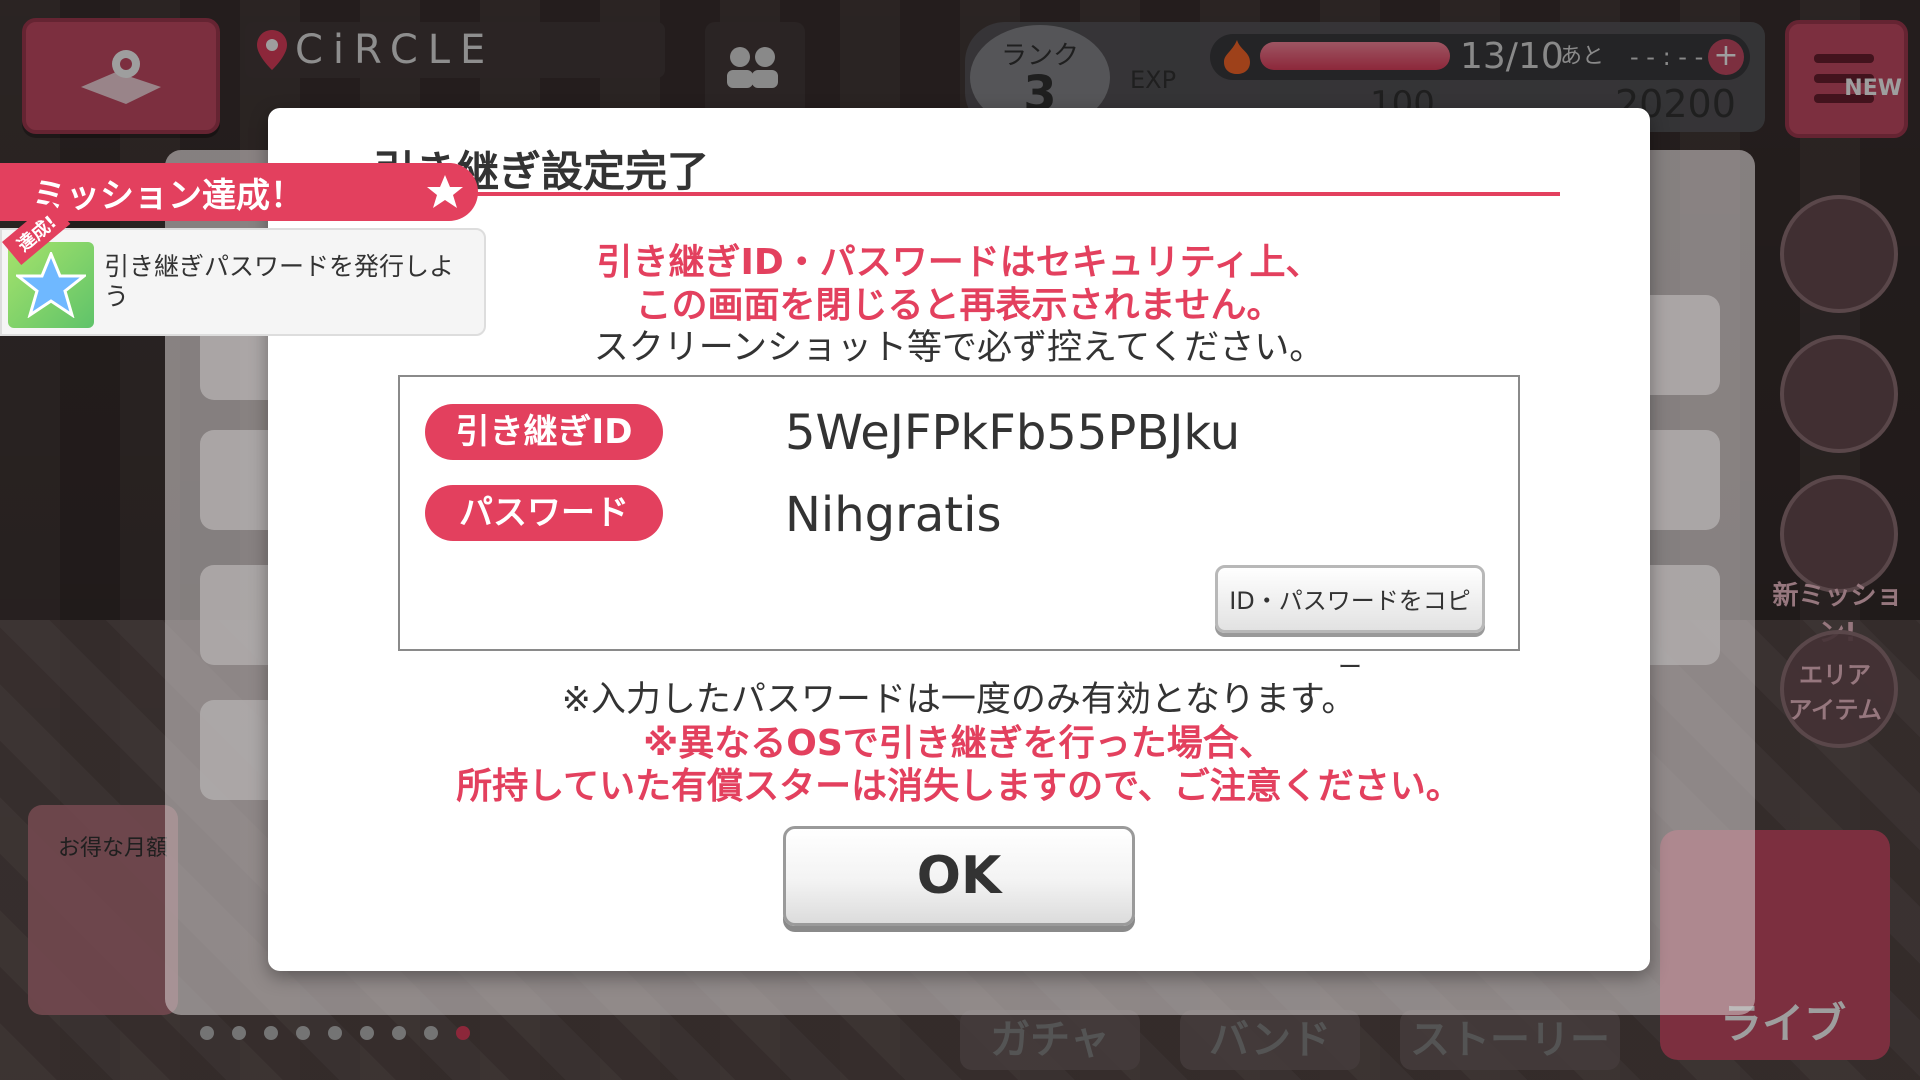  Describe the element at coordinates (168, 195) in the screenshot. I see `mission-banner-label: ミッション達成！` at that location.